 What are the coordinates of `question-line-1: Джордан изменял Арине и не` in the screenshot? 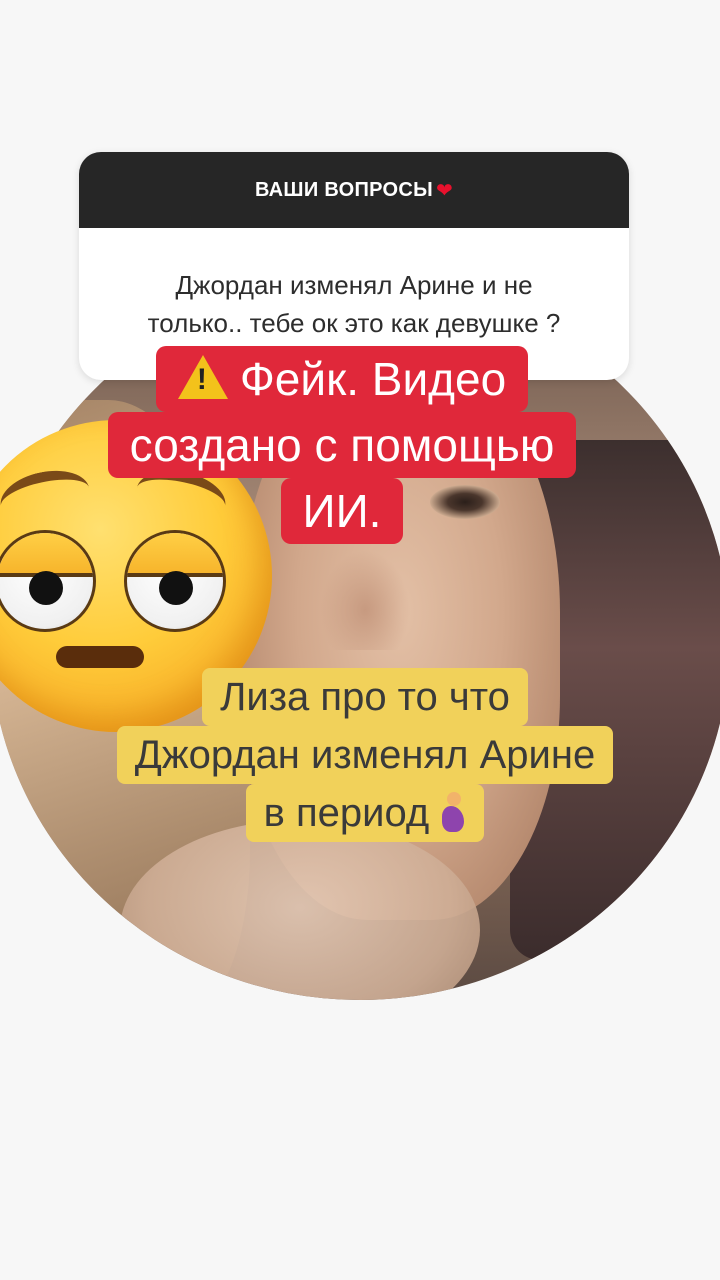 It's located at (354, 285).